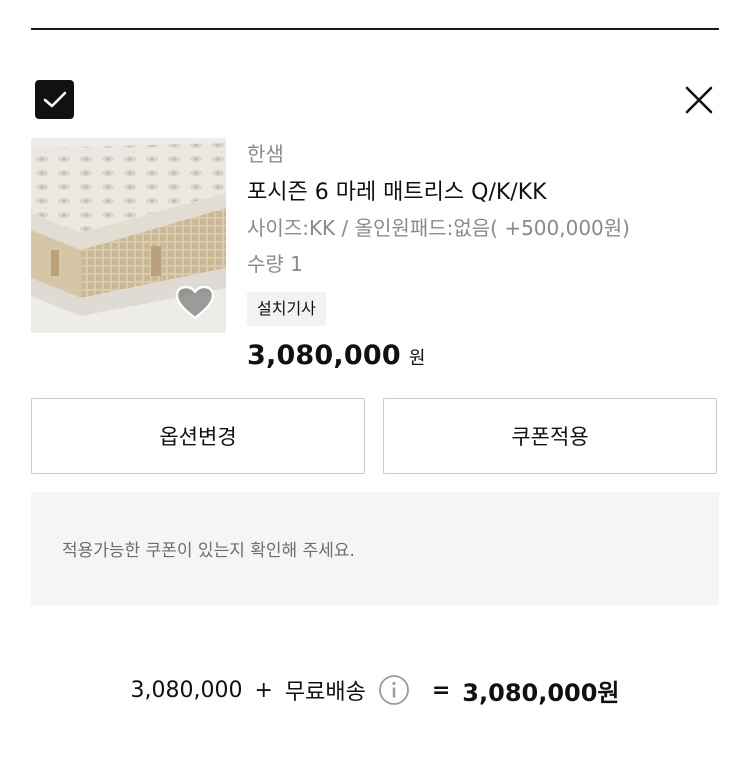 The height and width of the screenshot is (758, 750). I want to click on shipping-label: 무료배송, so click(325, 692).